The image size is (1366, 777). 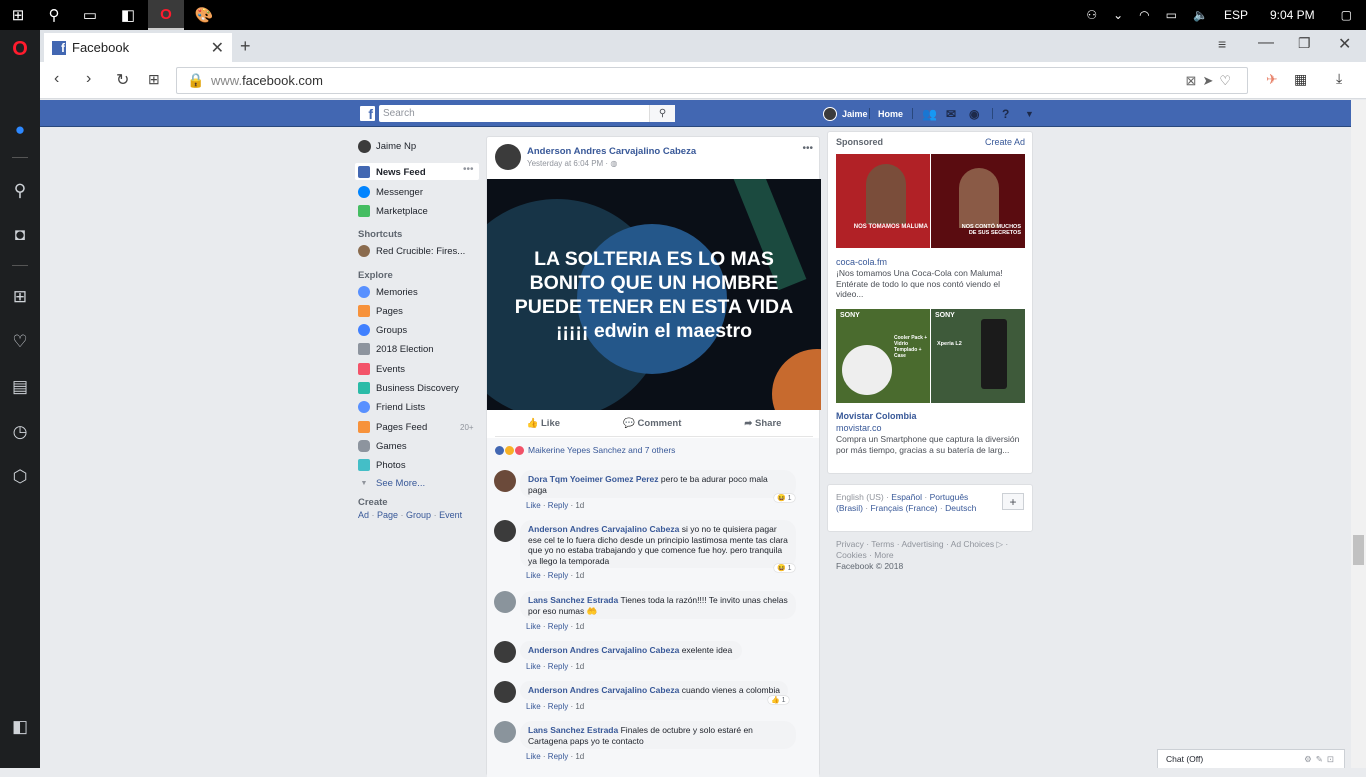 I want to click on footer-link: More, so click(x=883, y=555).